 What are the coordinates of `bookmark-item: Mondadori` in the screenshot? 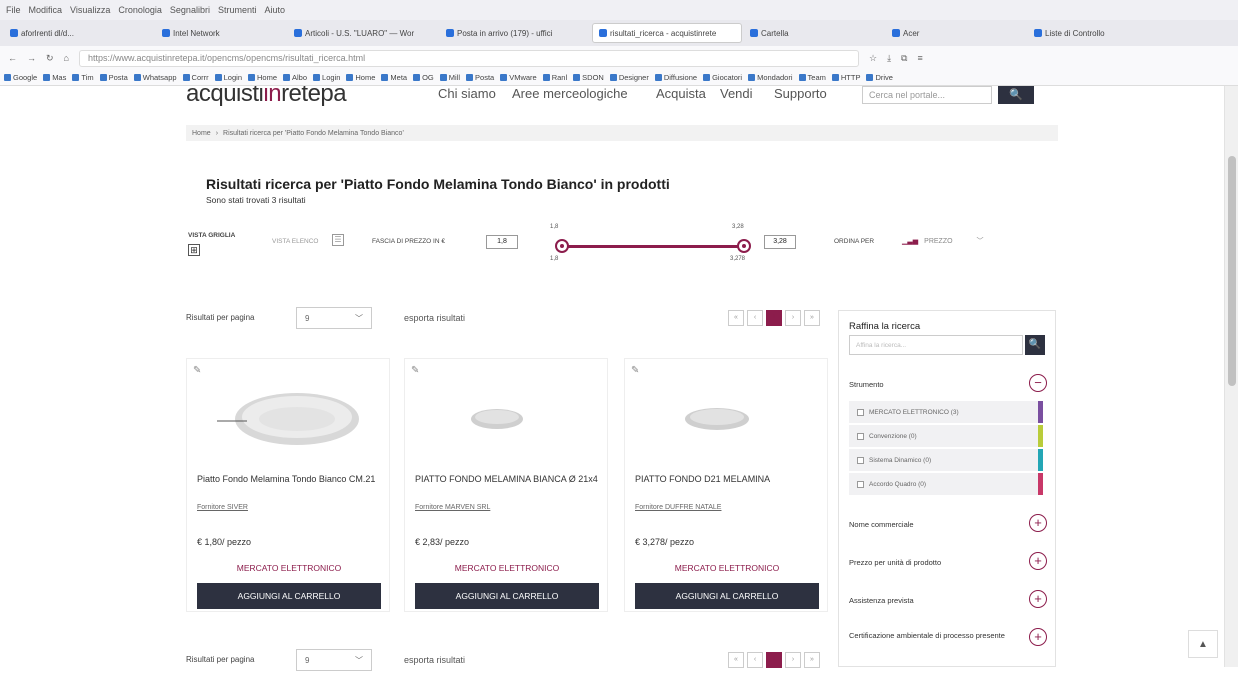 It's located at (770, 77).